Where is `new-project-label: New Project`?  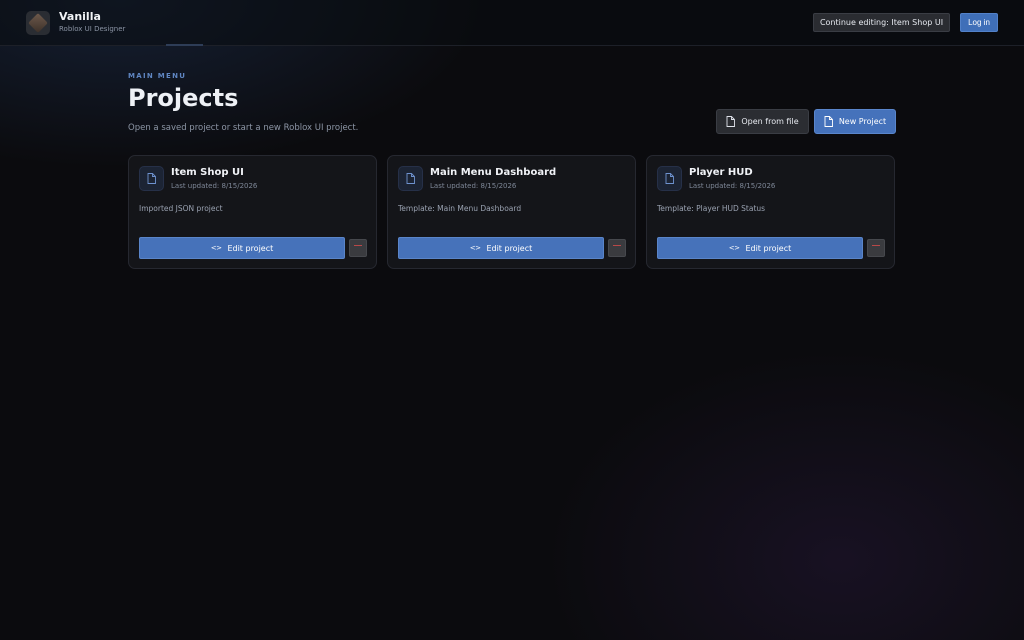 new-project-label: New Project is located at coordinates (862, 121).